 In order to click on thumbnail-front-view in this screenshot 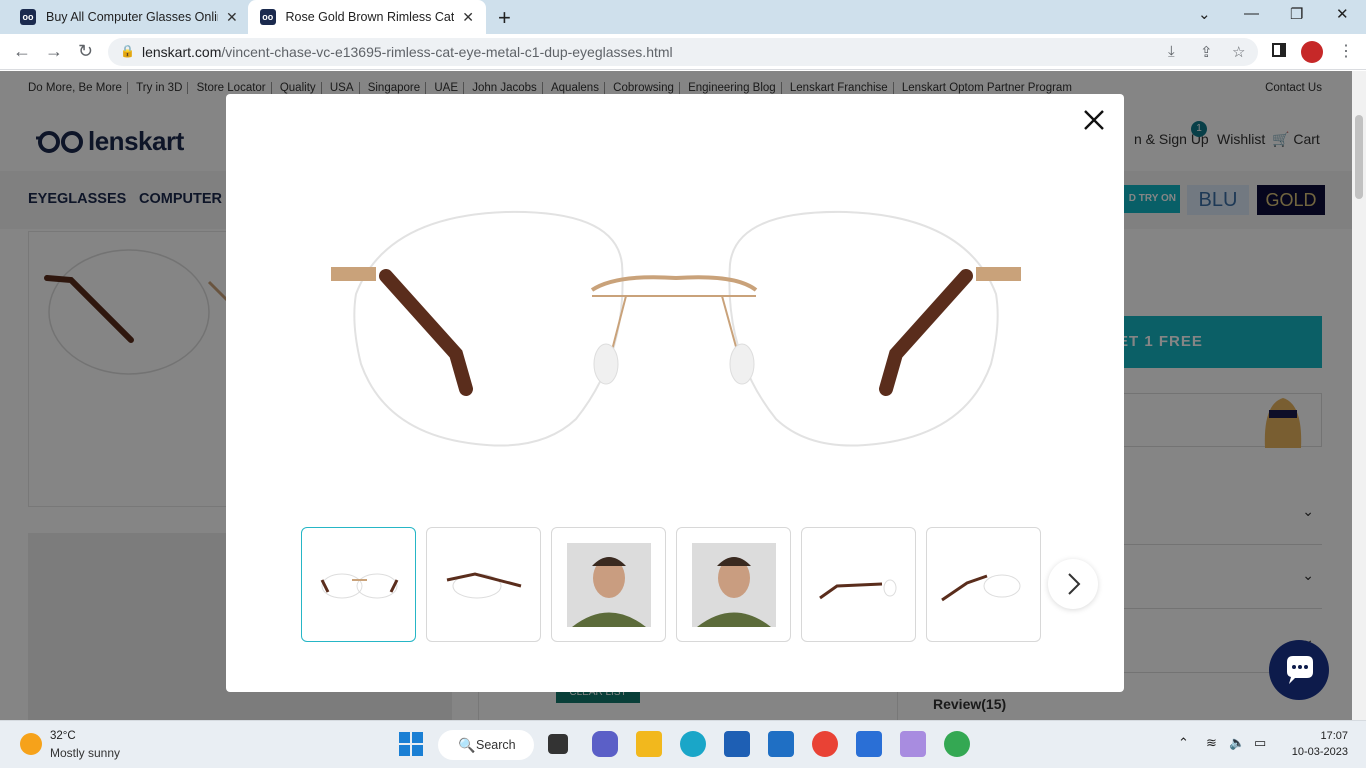, I will do `click(358, 584)`.